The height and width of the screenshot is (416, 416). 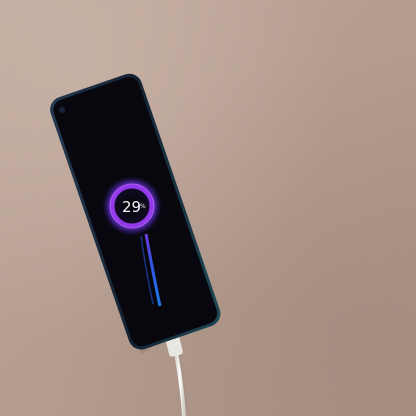 What do you see at coordinates (131, 207) in the screenshot?
I see `battery-percentage: 29` at bounding box center [131, 207].